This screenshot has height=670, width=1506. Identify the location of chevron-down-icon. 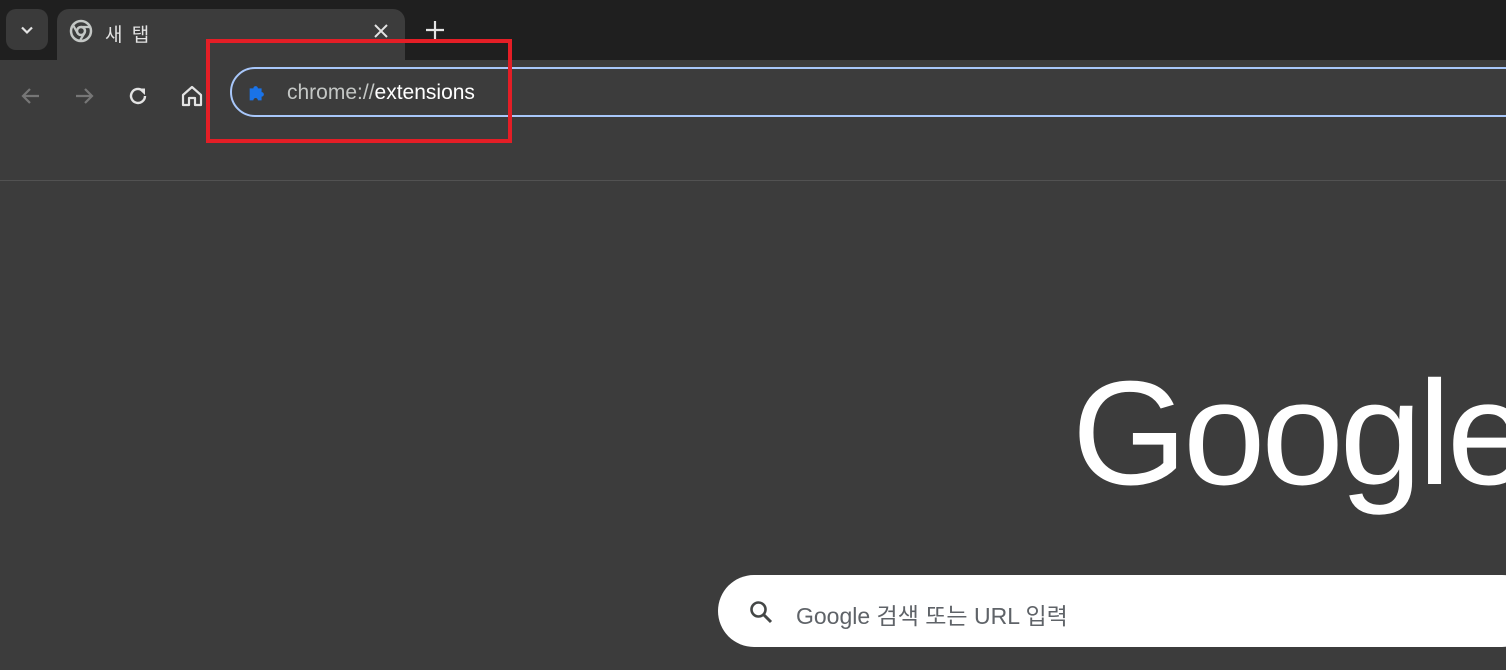
(27, 30).